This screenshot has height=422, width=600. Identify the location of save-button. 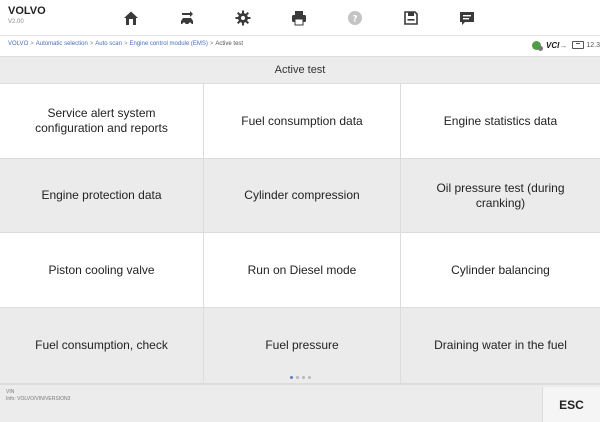
(411, 18).